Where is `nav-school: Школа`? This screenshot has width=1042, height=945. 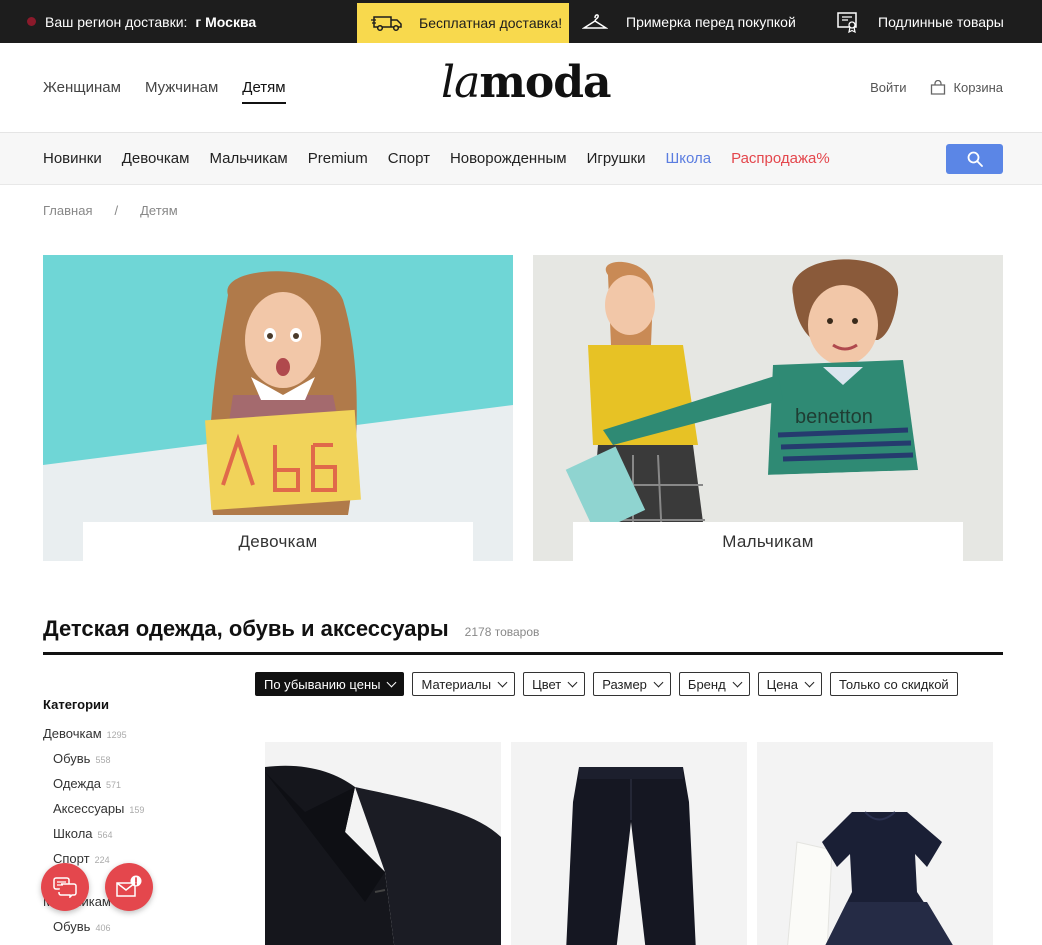
nav-school: Школа is located at coordinates (688, 158).